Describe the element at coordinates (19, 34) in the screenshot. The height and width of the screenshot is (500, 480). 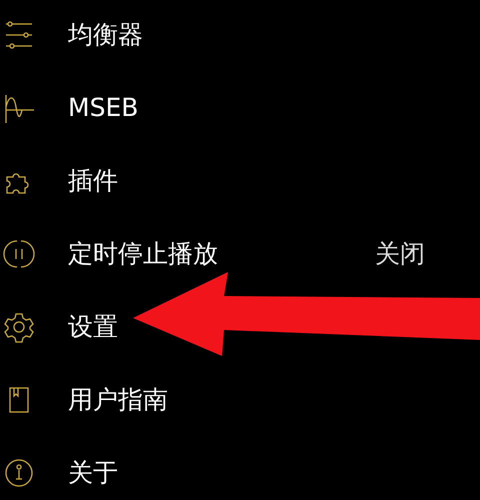
I see `sliders-icon` at that location.